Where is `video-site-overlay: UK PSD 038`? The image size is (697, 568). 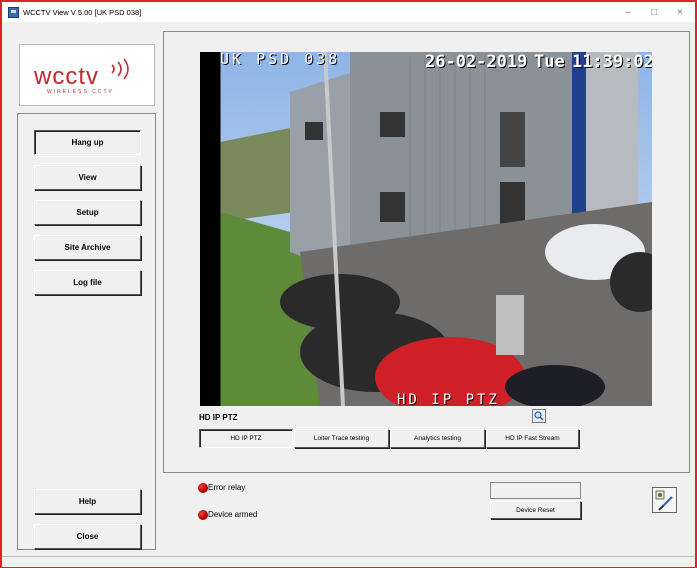
video-site-overlay: UK PSD 038 is located at coordinates (280, 60).